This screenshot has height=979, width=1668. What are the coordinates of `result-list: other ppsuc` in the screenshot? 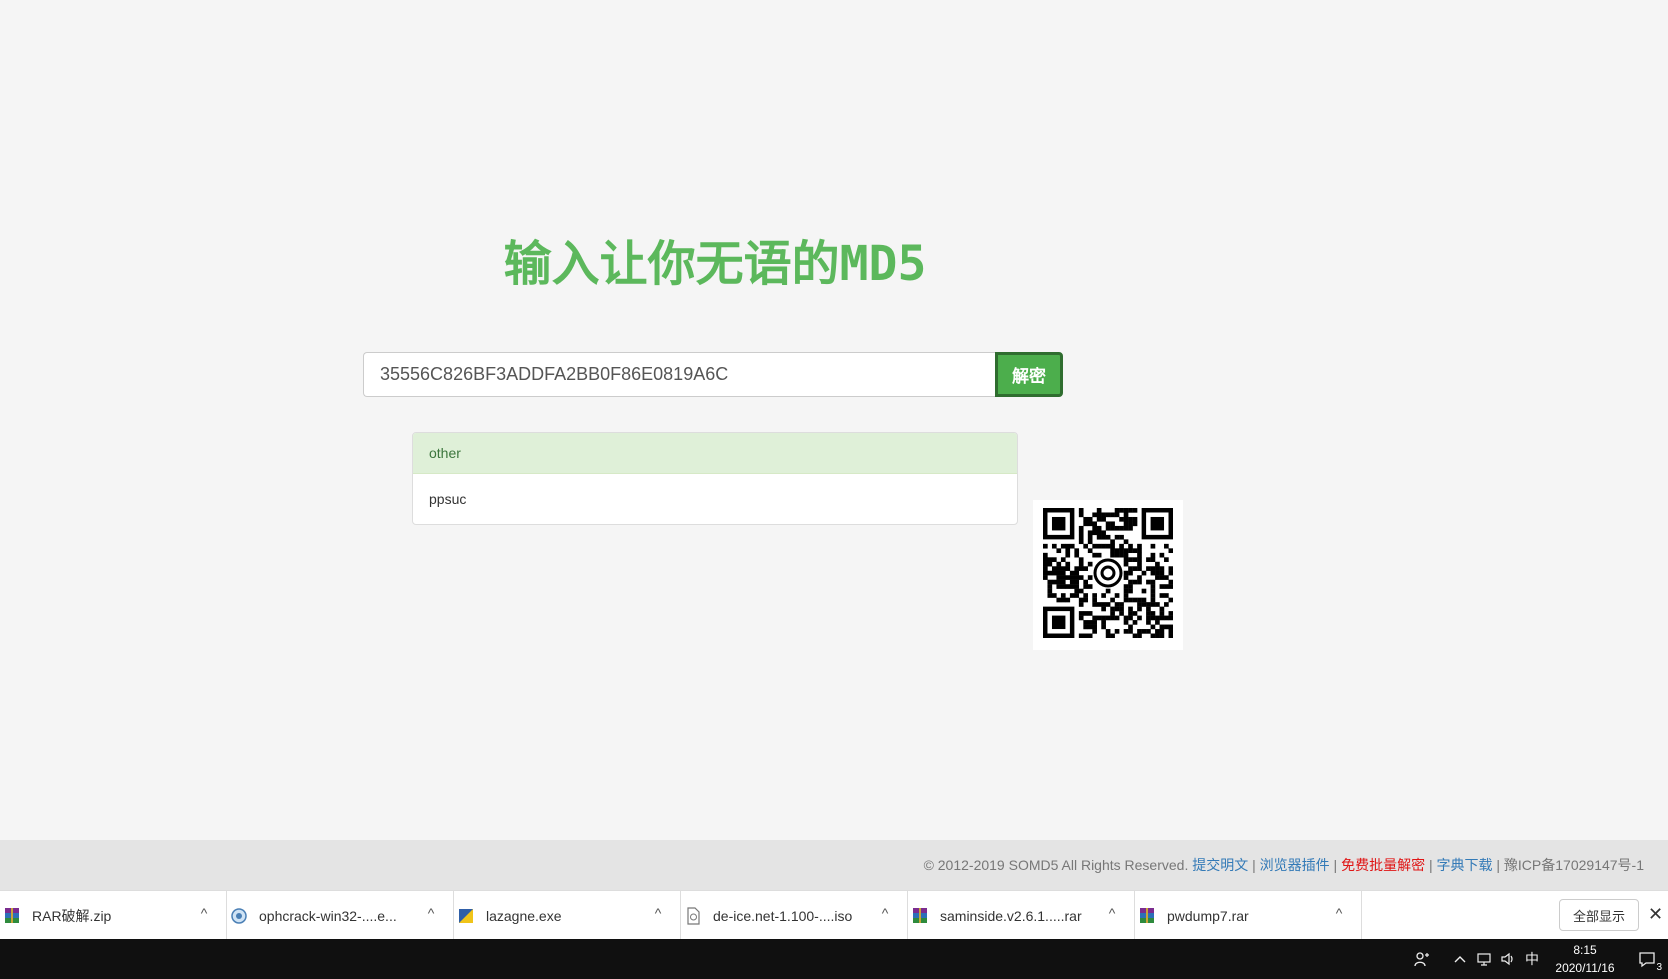 It's located at (715, 478).